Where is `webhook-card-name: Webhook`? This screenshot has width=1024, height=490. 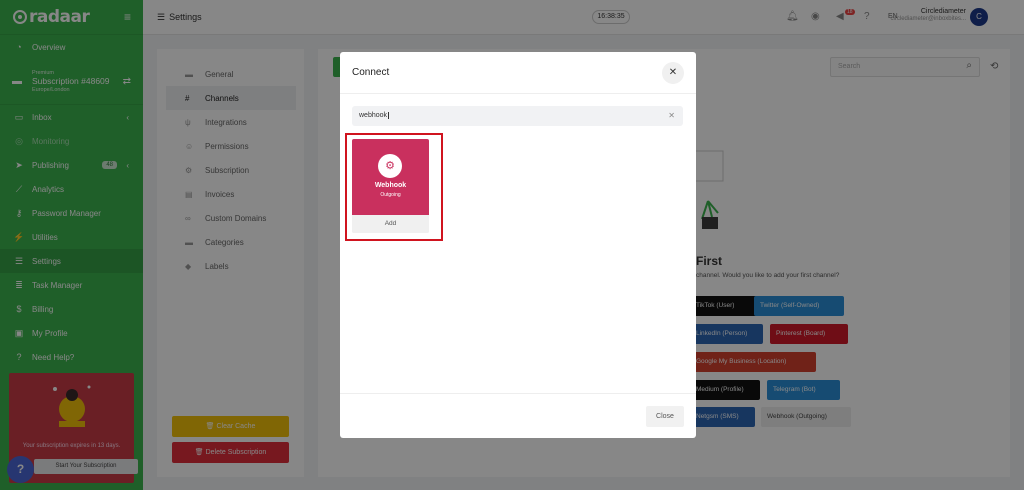
webhook-card-name: Webhook is located at coordinates (390, 185).